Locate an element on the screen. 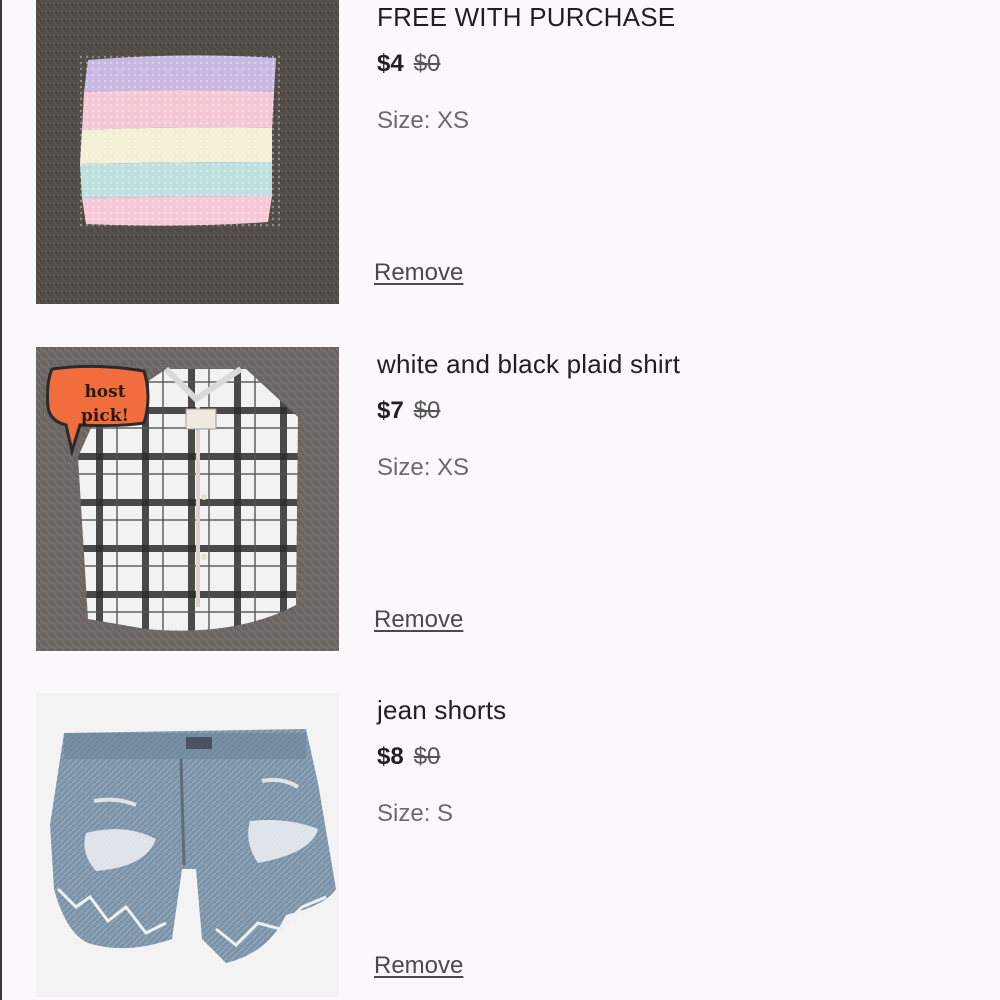  size-value: S is located at coordinates (445, 813).